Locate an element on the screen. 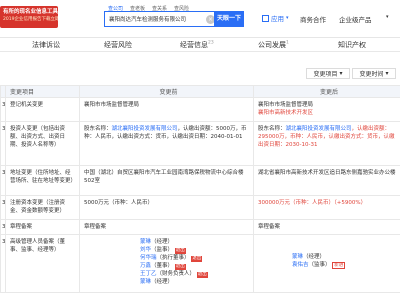  row-after: 湖北省襄阳市高新技术开发区追日路东侧嘉驰实业办公楼 is located at coordinates (326, 180).